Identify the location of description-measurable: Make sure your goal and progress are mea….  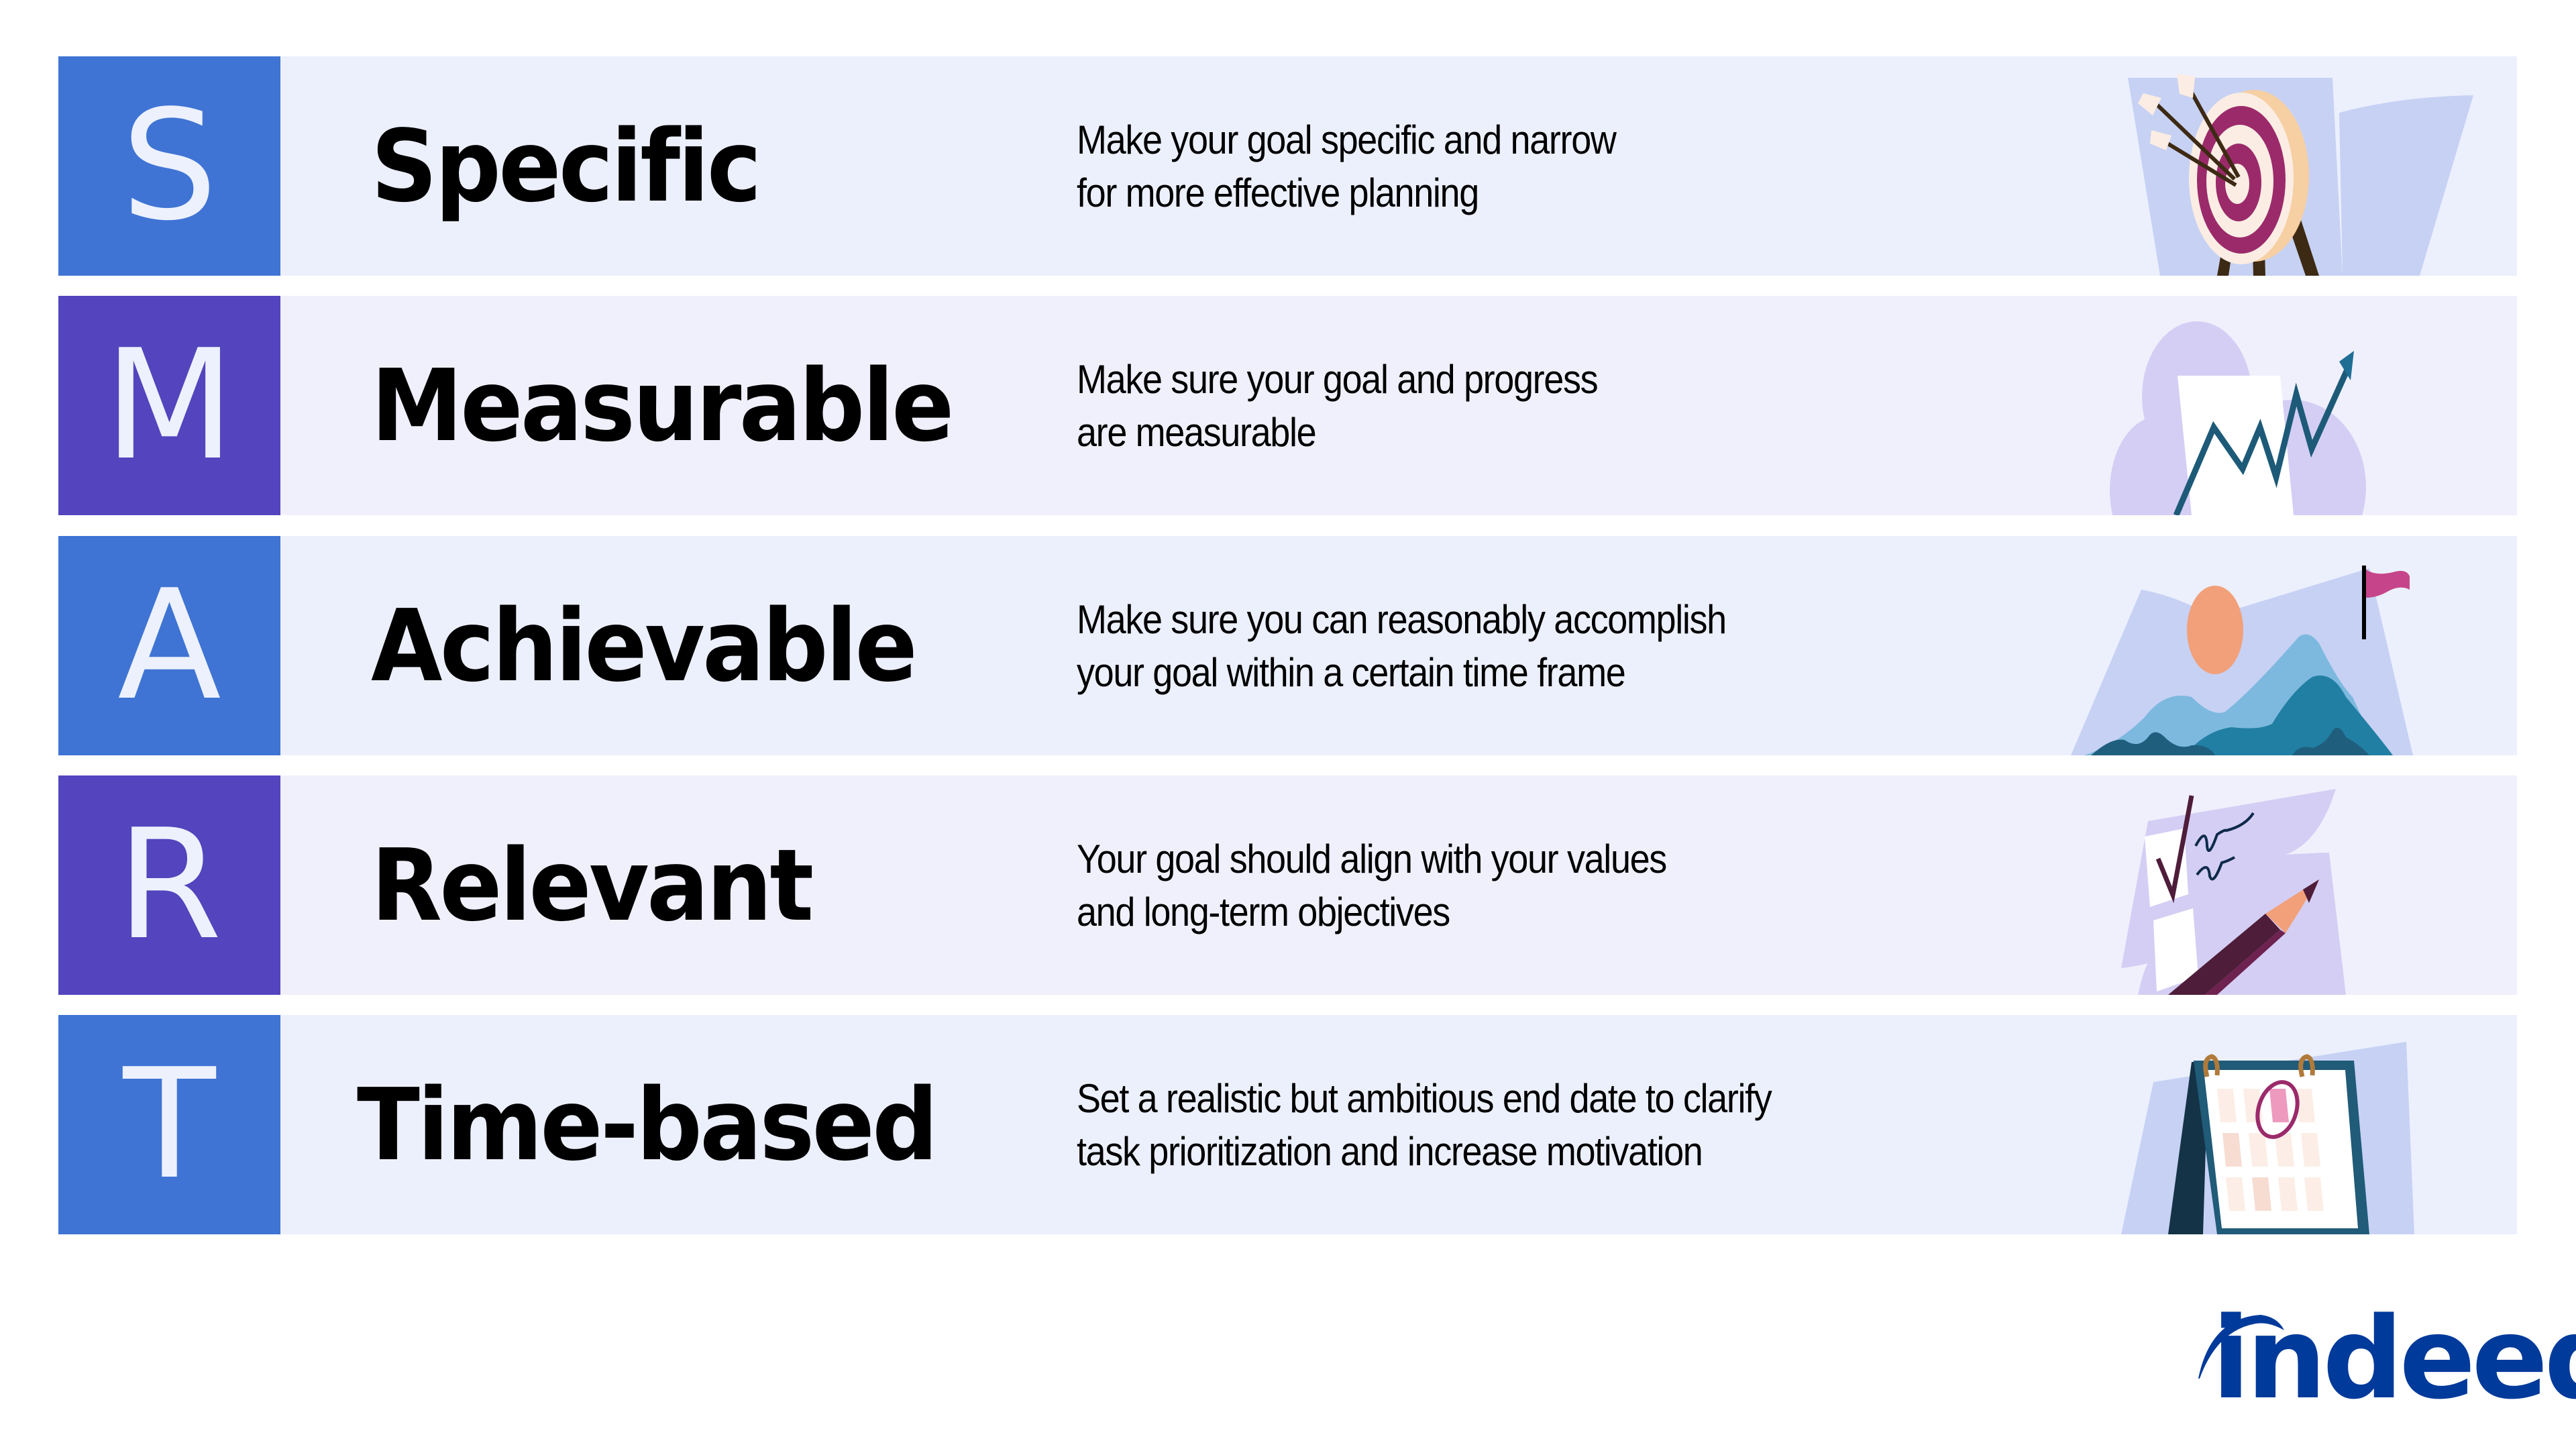
(1338, 405).